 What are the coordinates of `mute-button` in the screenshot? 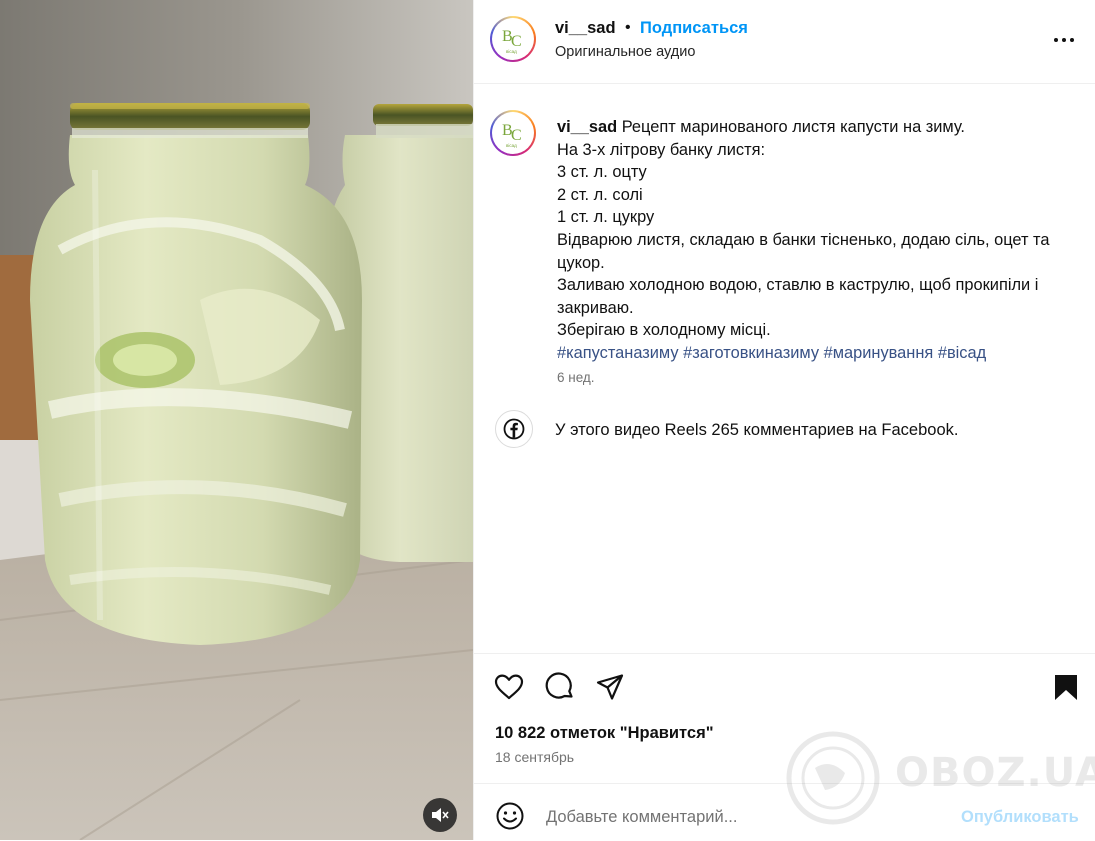 It's located at (440, 815).